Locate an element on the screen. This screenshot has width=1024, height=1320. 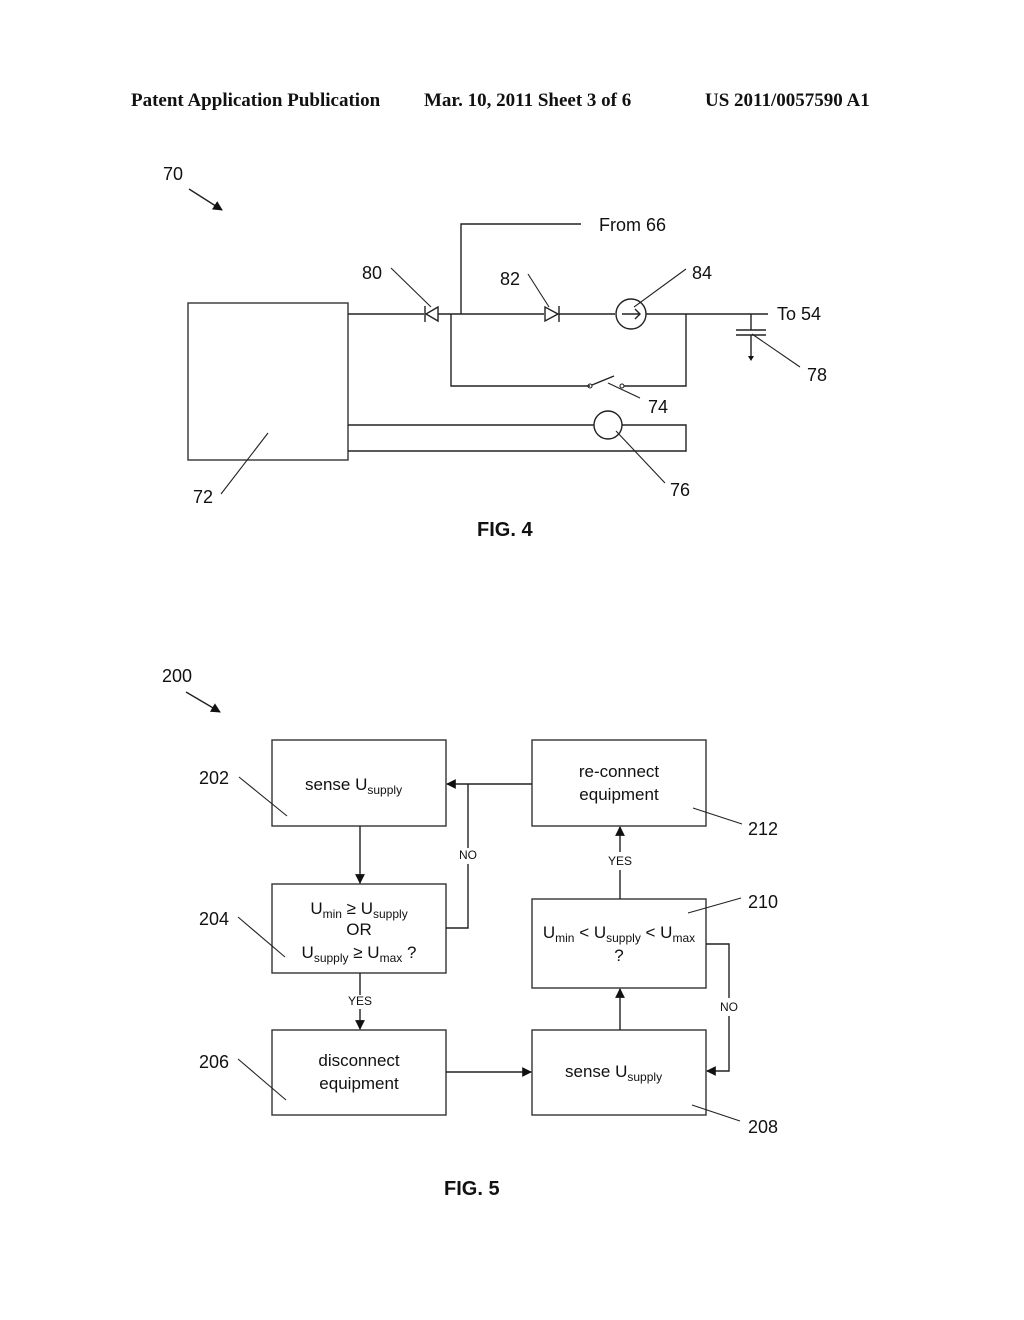
box-206-line2: equipment is located at coordinates (359, 1083).